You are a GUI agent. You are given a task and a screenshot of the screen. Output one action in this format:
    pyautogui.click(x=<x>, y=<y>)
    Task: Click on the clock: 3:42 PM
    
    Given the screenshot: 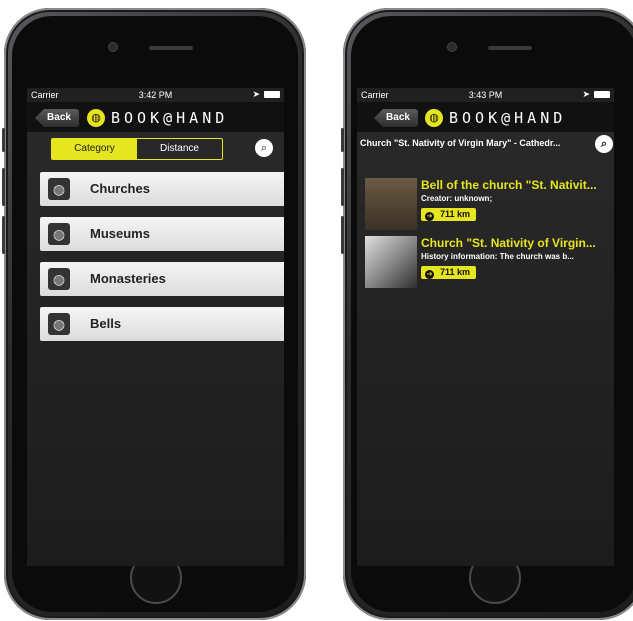 What is the action you would take?
    pyautogui.click(x=155, y=95)
    